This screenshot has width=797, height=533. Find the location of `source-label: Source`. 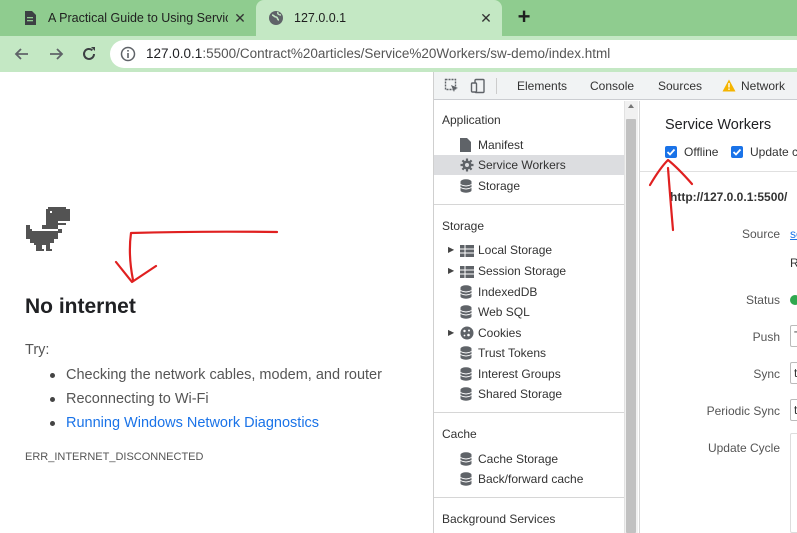

source-label: Source is located at coordinates (760, 234).